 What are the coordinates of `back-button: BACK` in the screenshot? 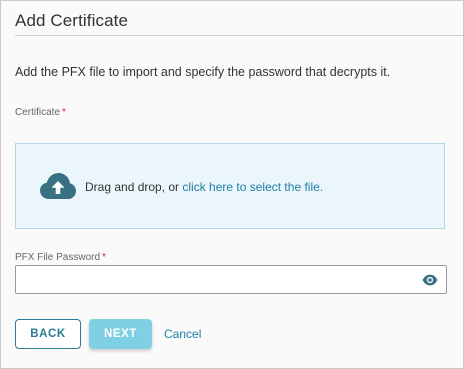 It's located at (48, 334).